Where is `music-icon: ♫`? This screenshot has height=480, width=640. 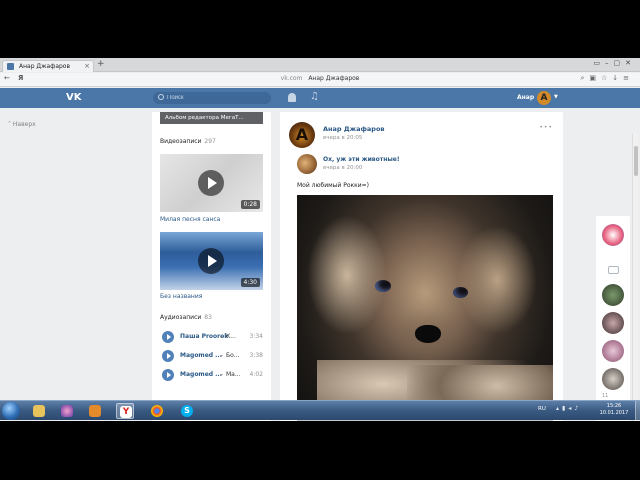
music-icon: ♫ is located at coordinates (314, 96).